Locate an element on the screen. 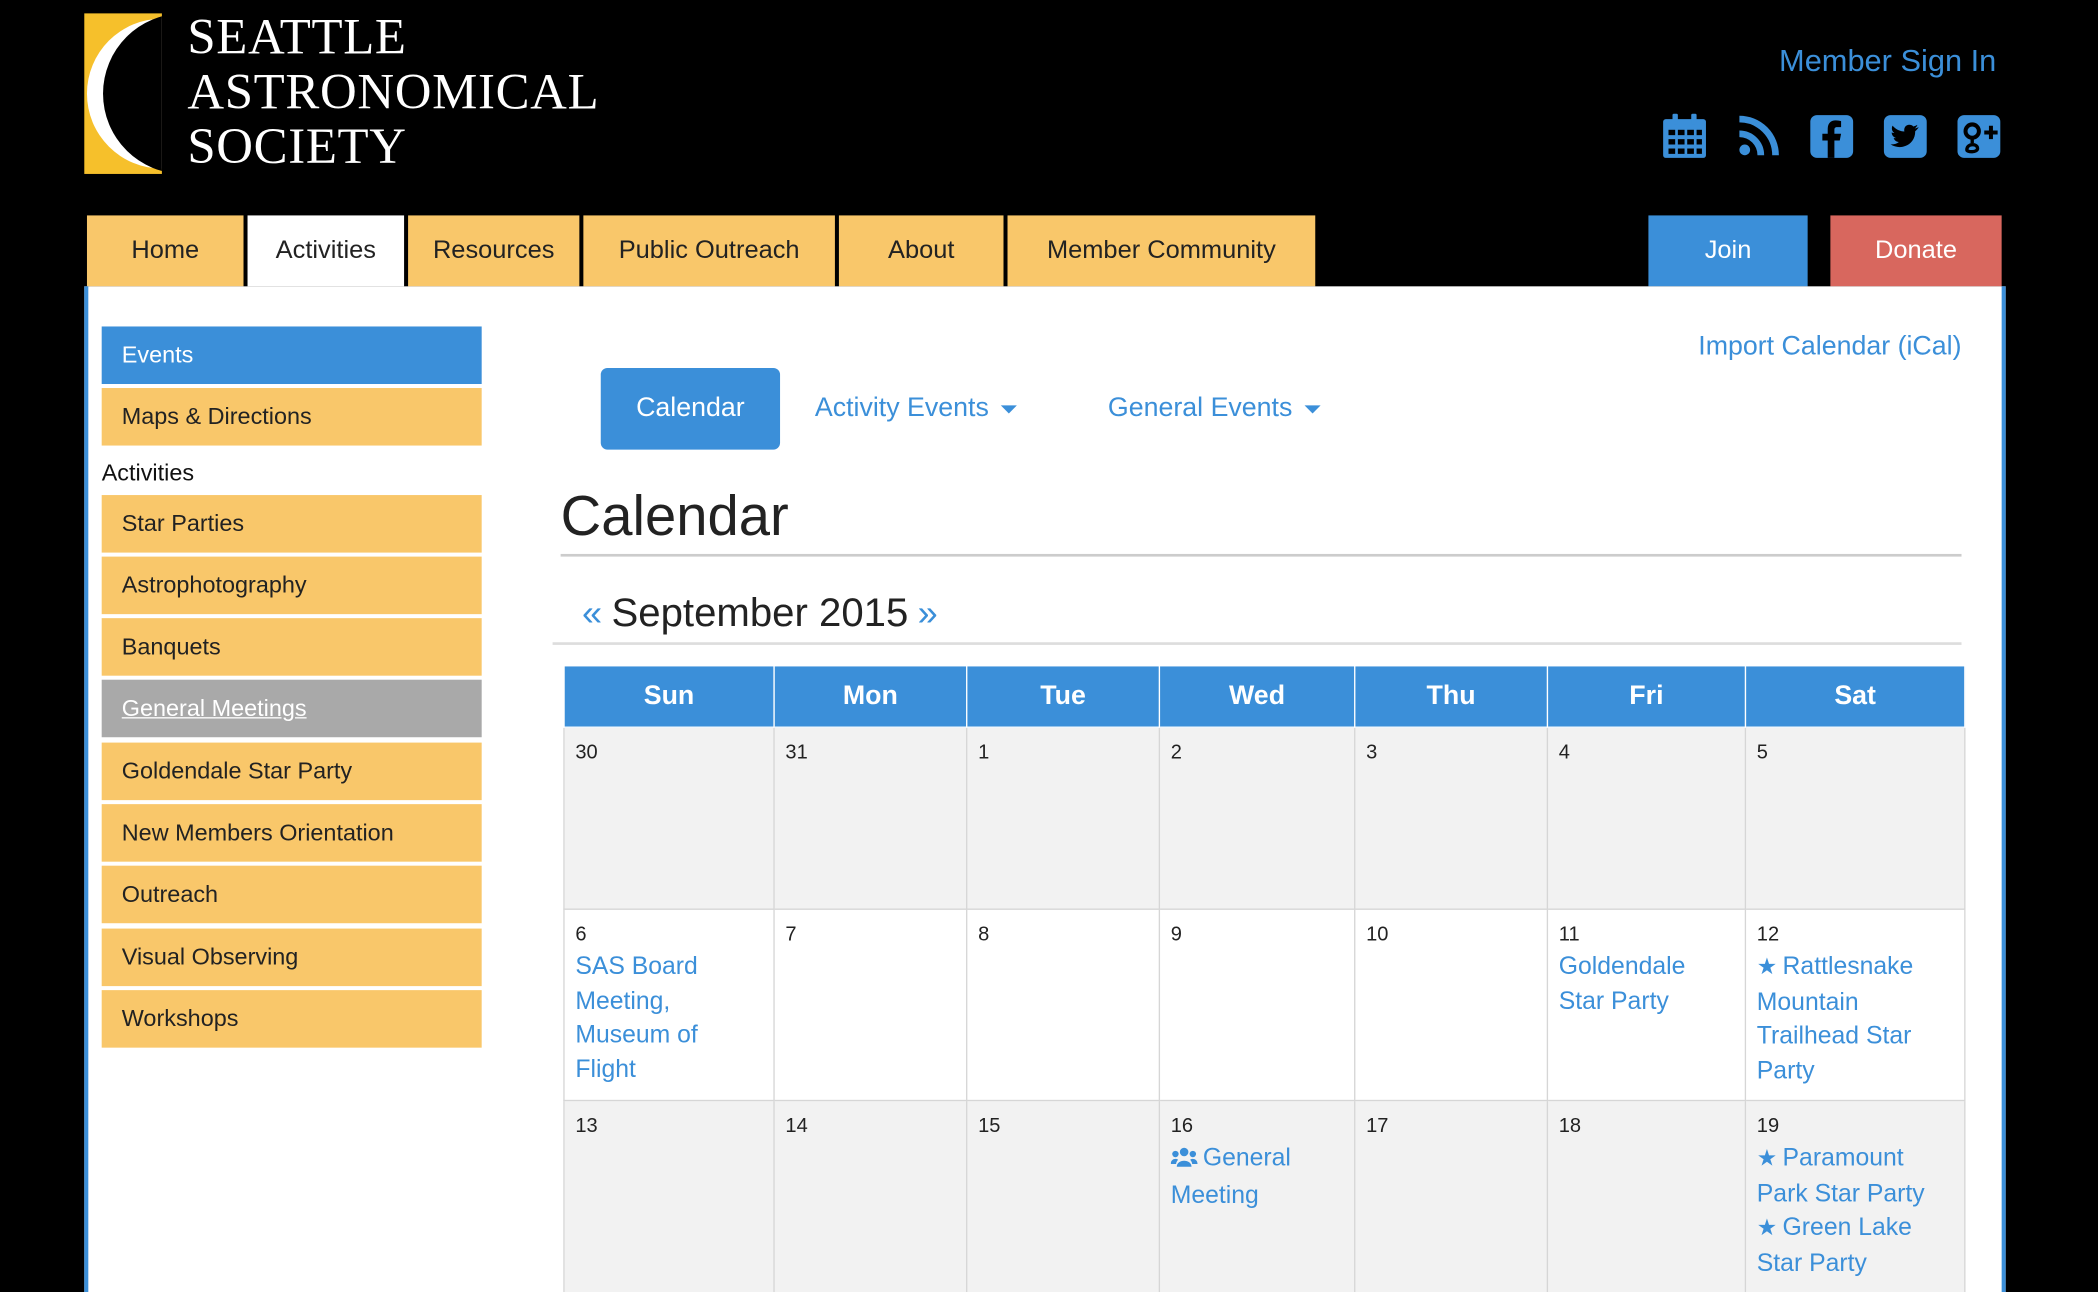 The height and width of the screenshot is (1292, 2098). sidebar-item-maps-directions: Maps & Directions is located at coordinates (291, 417).